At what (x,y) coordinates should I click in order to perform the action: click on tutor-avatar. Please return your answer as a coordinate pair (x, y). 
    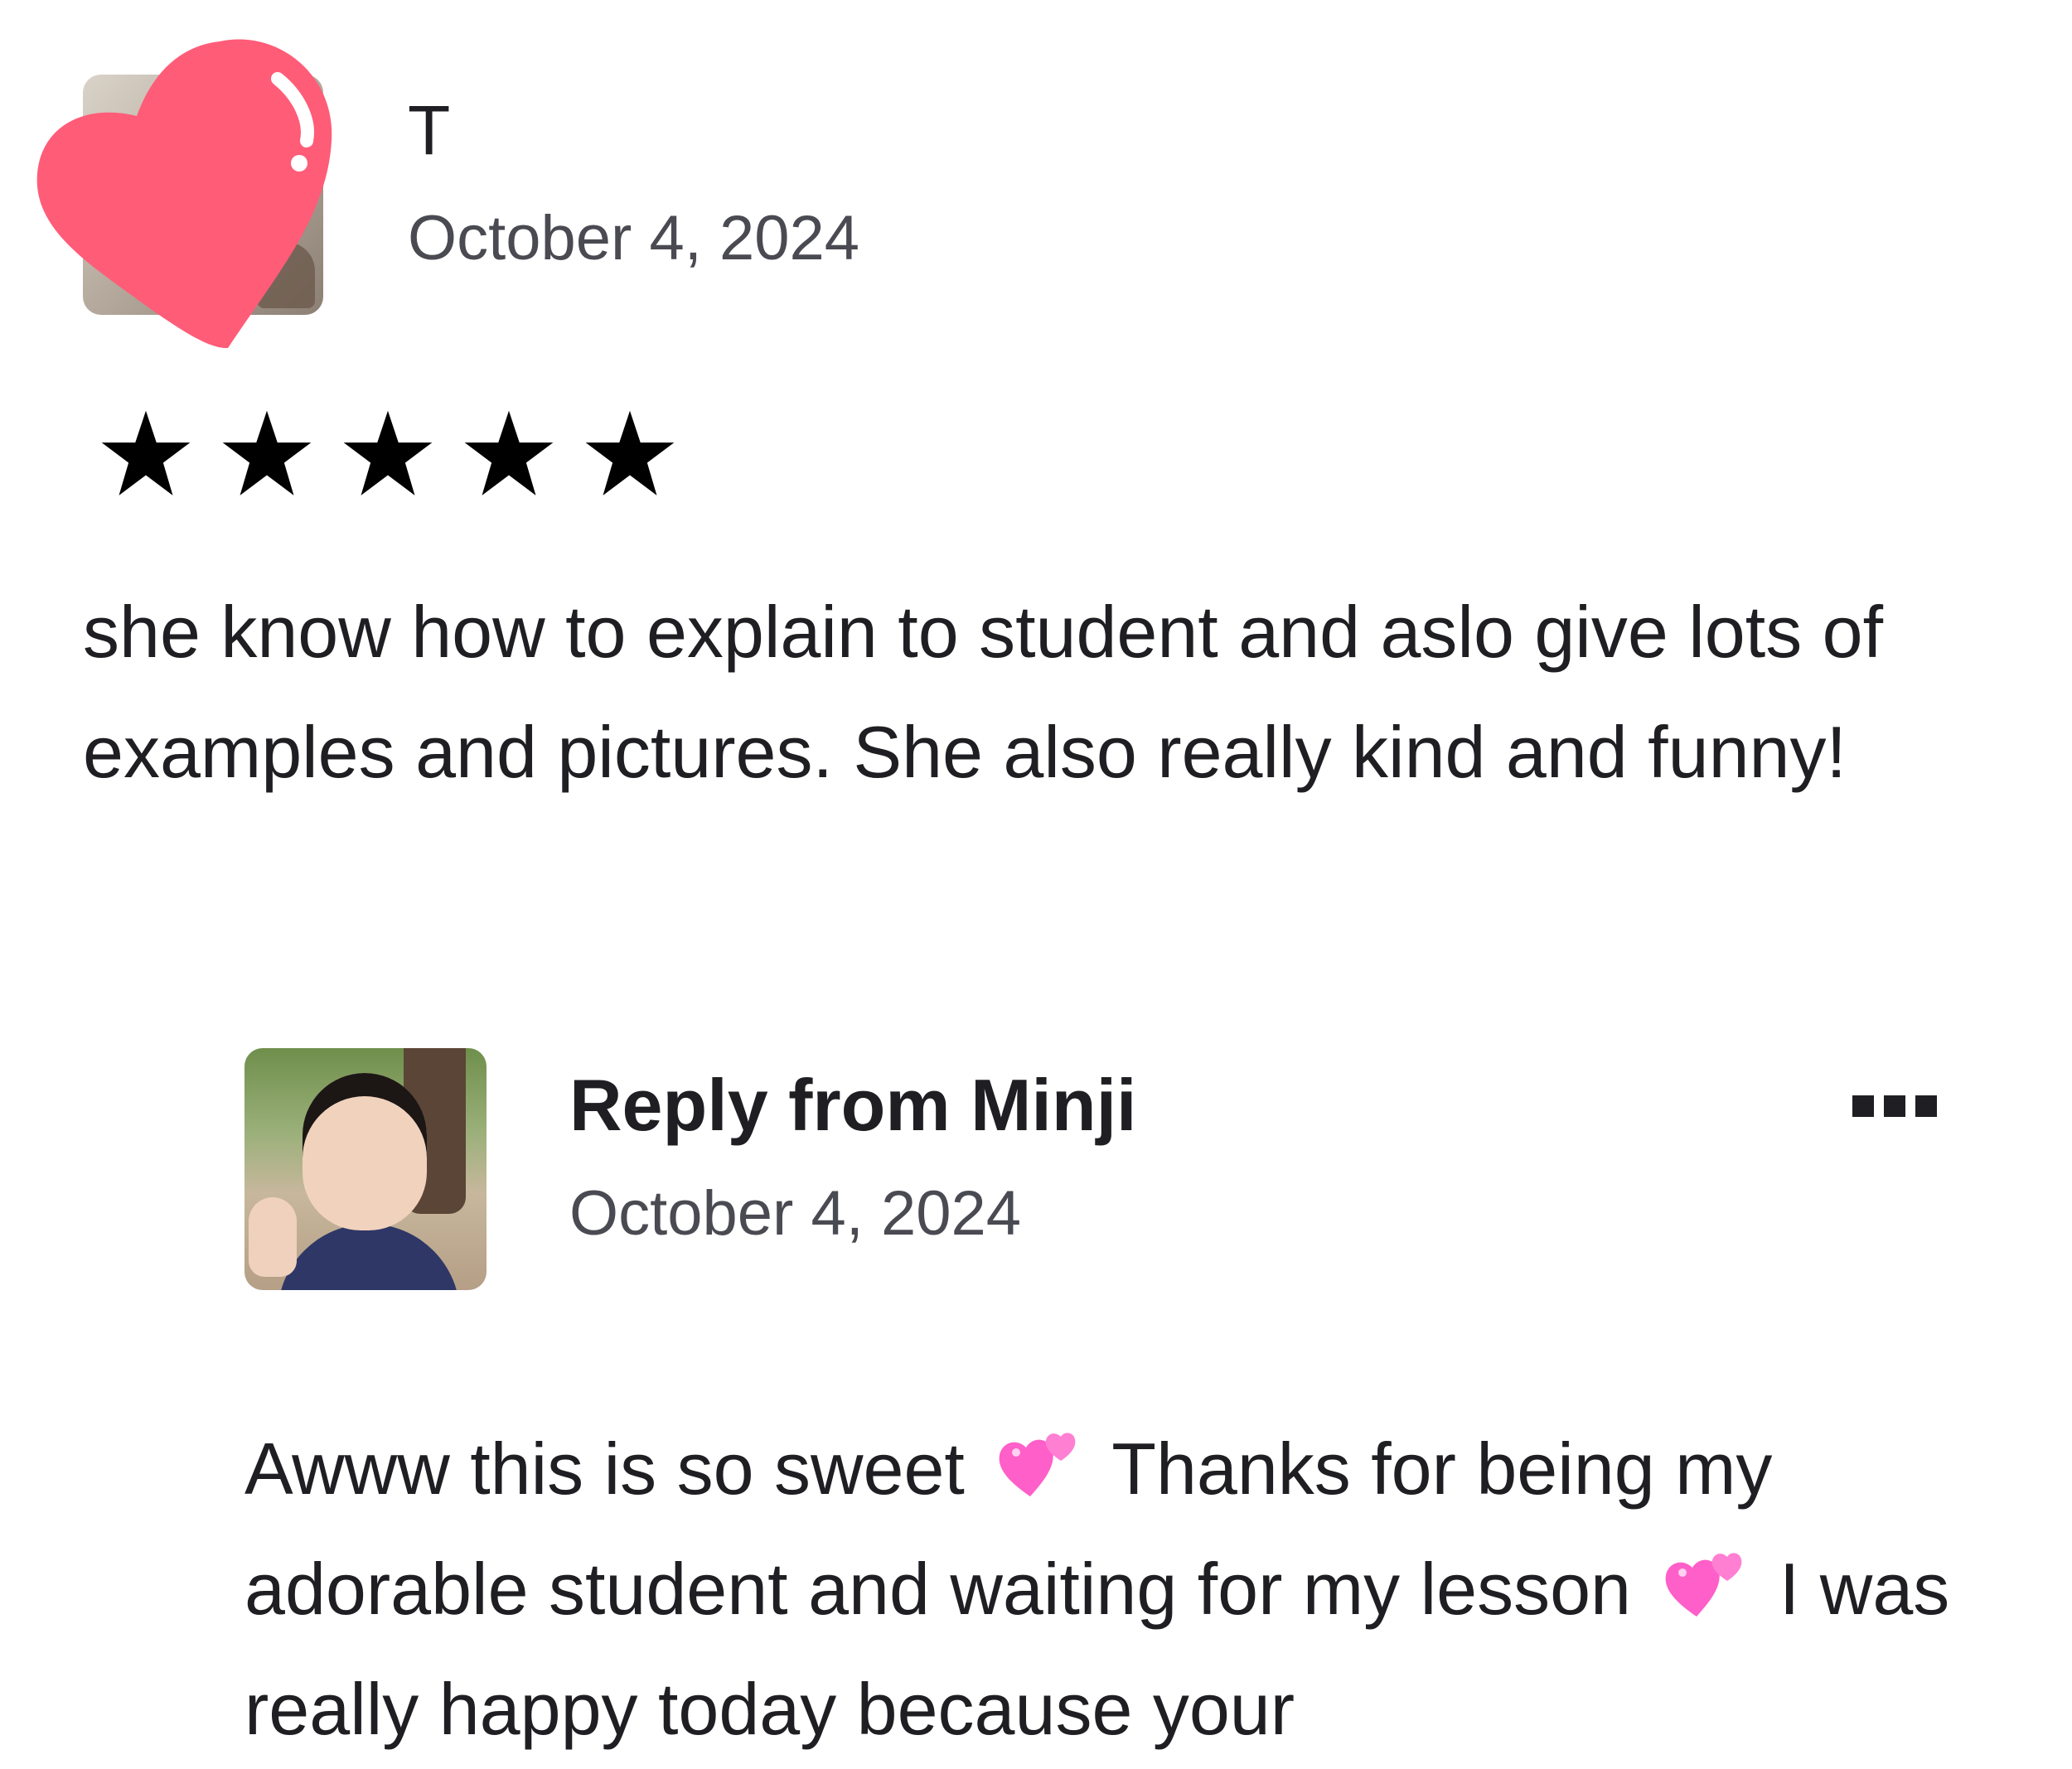
    Looking at the image, I should click on (365, 1169).